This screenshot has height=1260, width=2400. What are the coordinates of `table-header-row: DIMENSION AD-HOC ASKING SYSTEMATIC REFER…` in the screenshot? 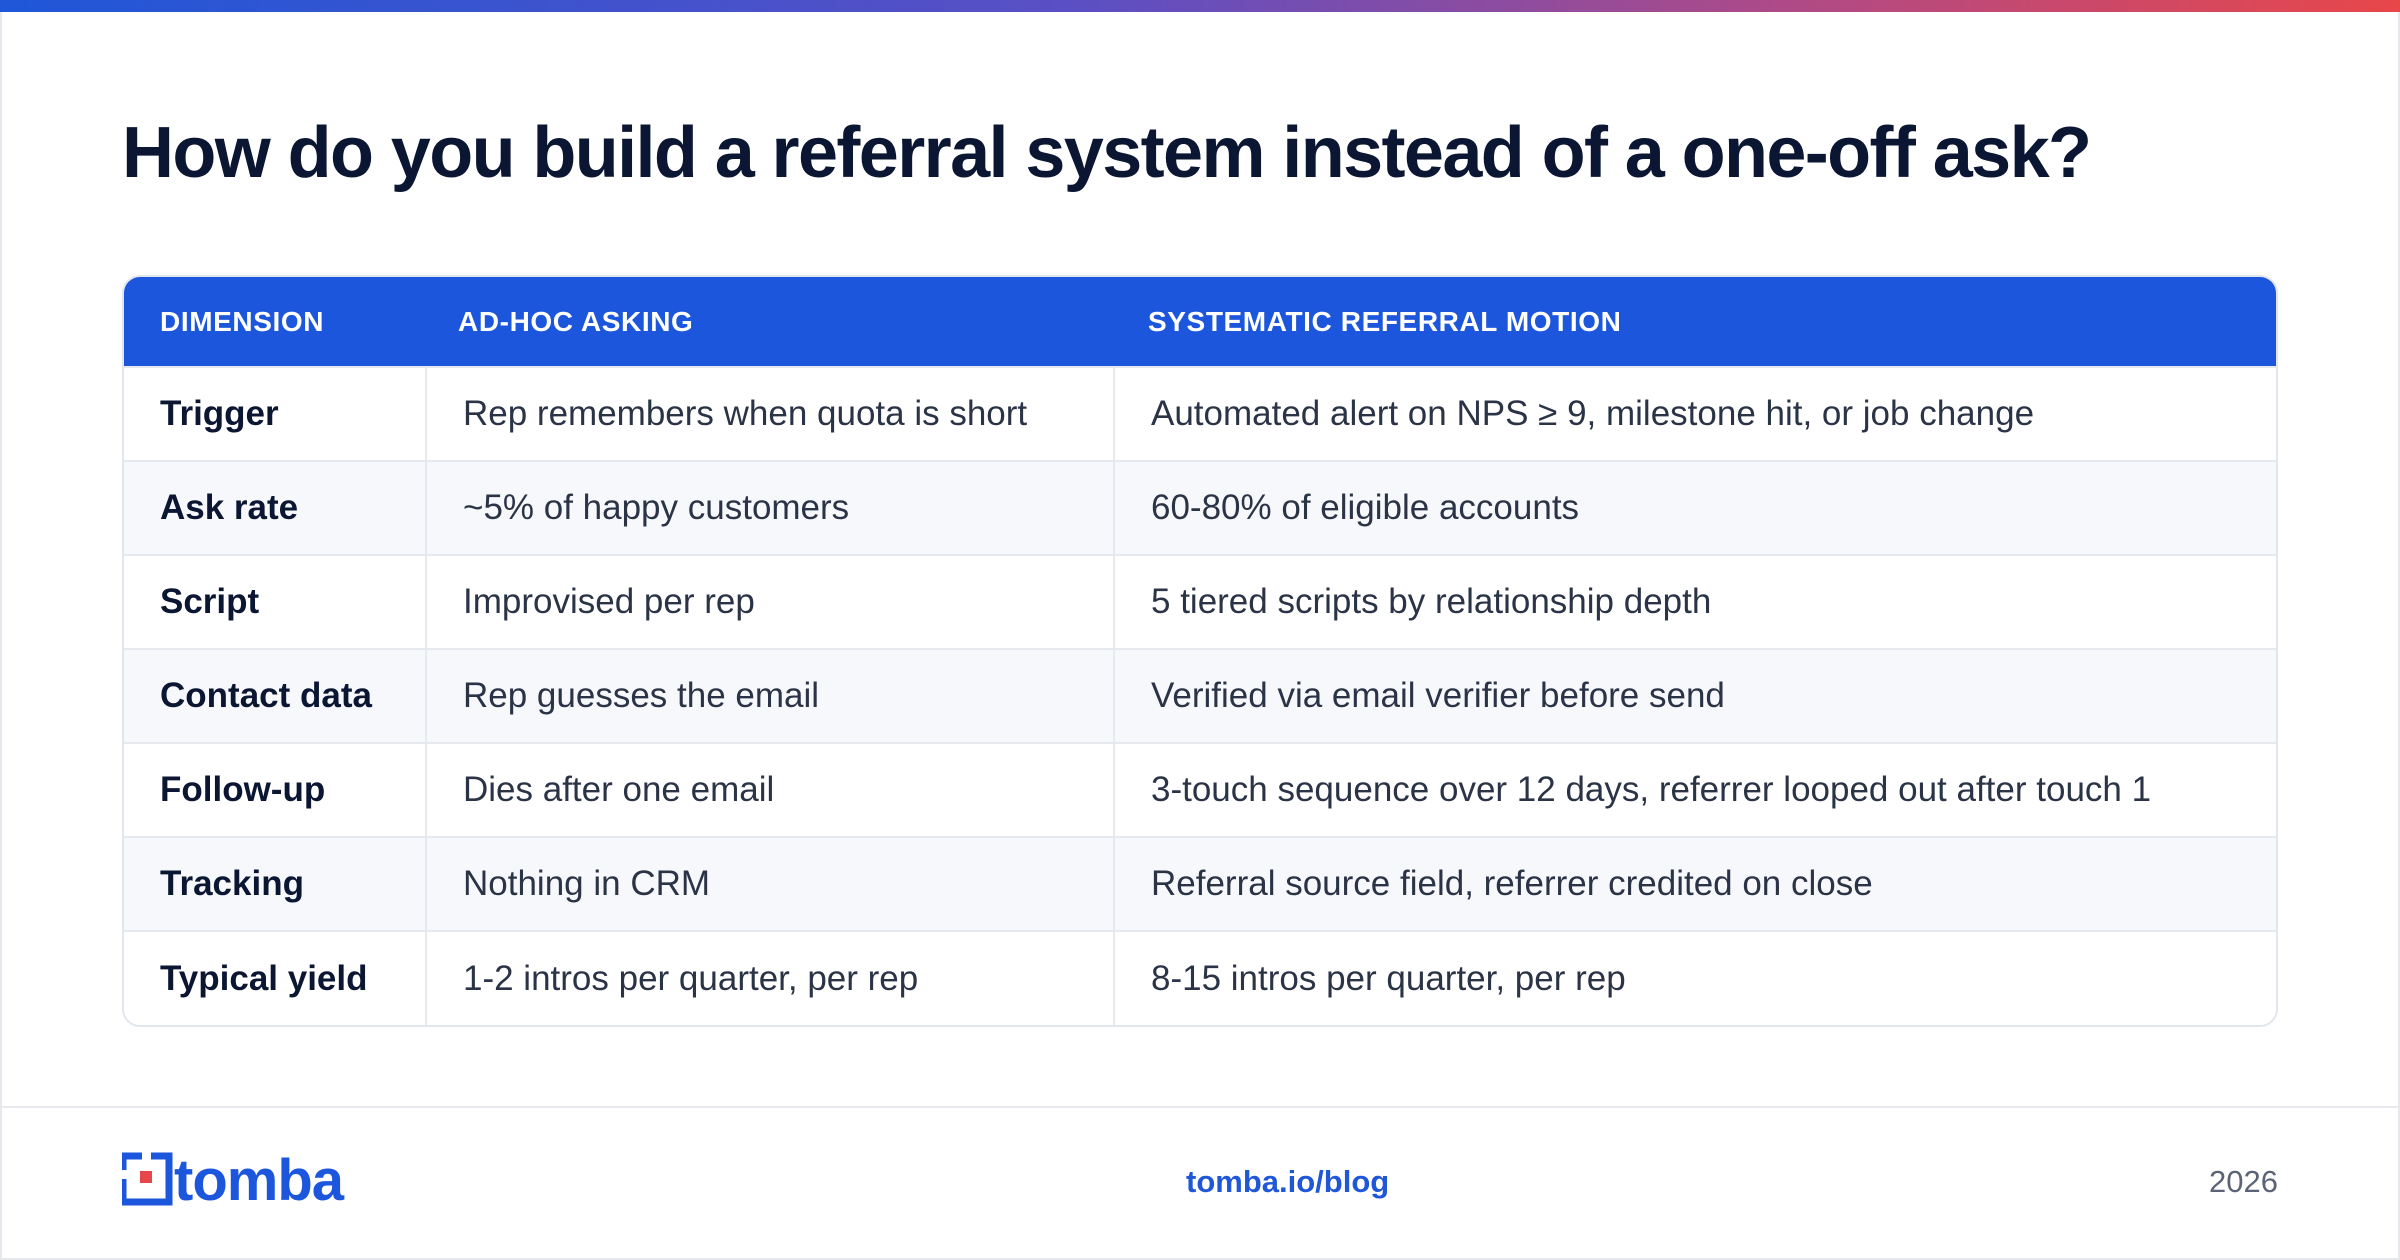 It's located at (1200, 322).